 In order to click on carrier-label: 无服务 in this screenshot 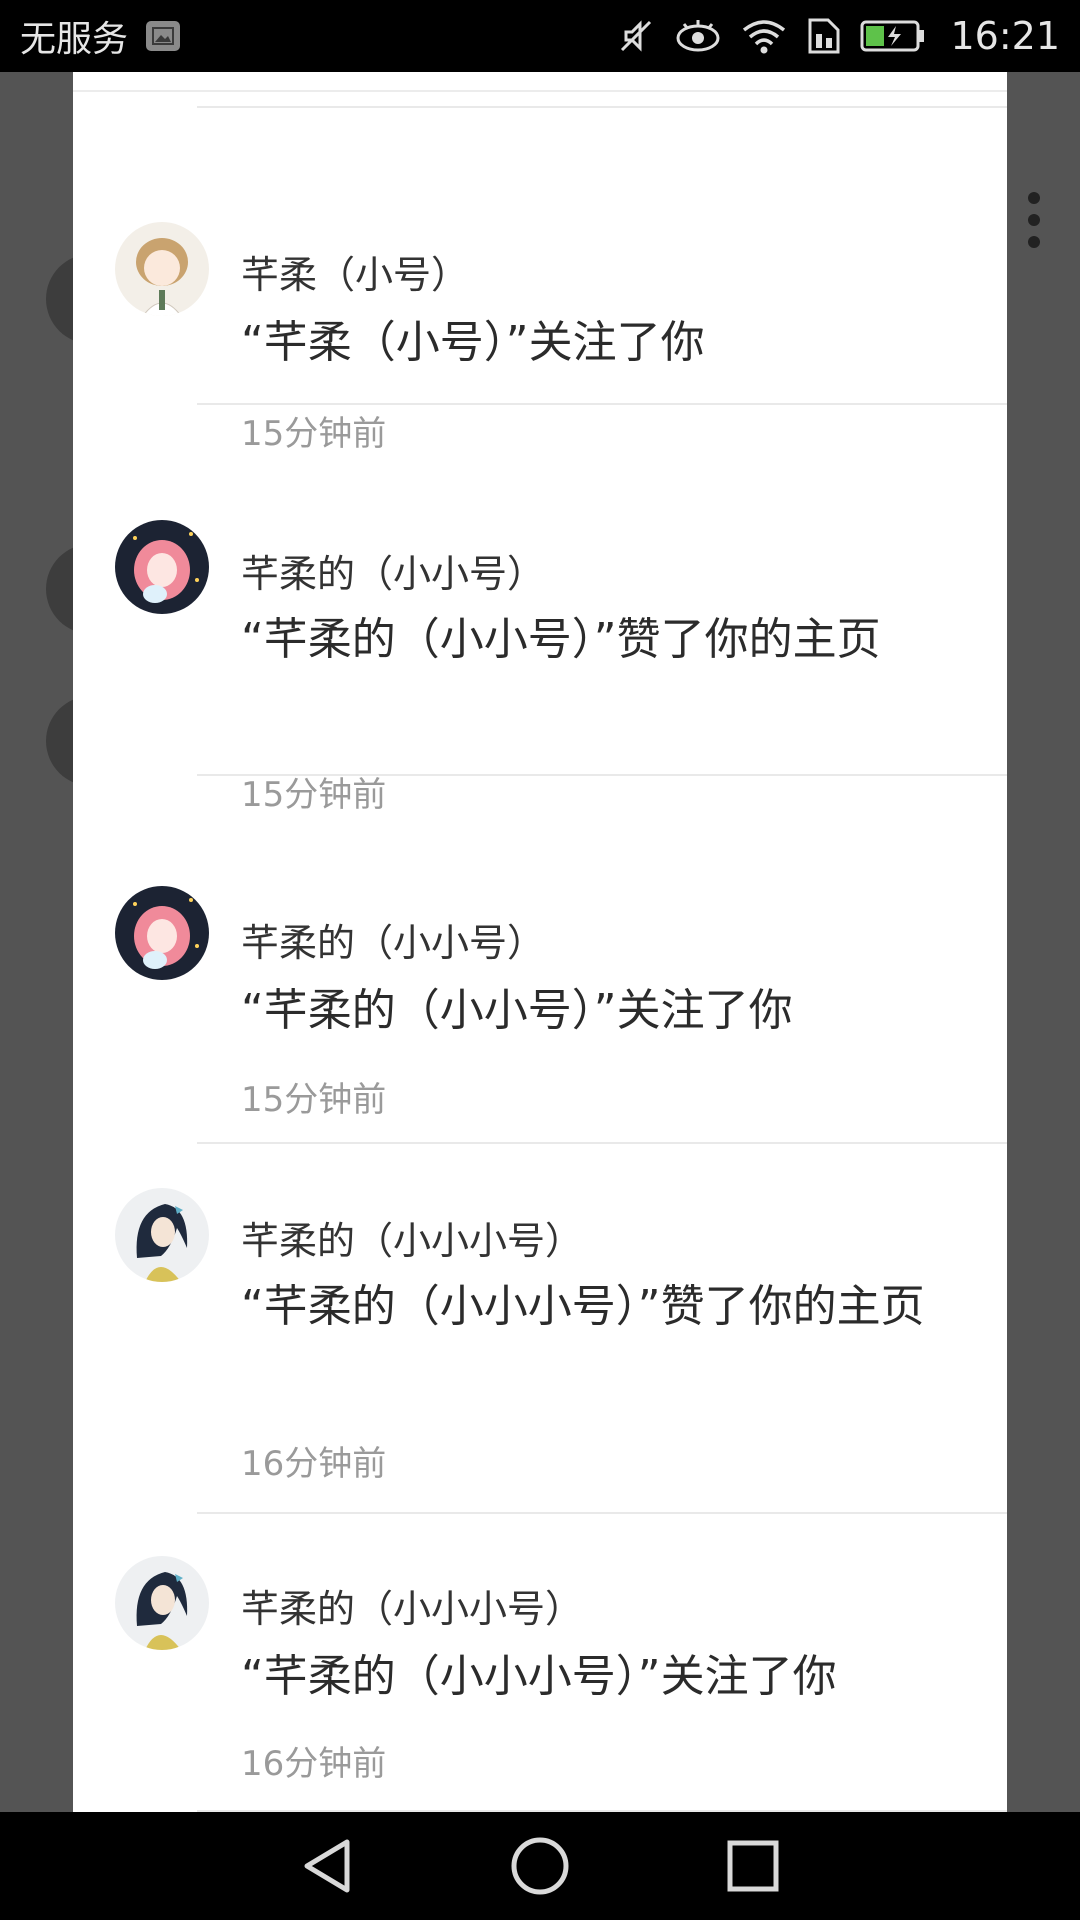, I will do `click(74, 39)`.